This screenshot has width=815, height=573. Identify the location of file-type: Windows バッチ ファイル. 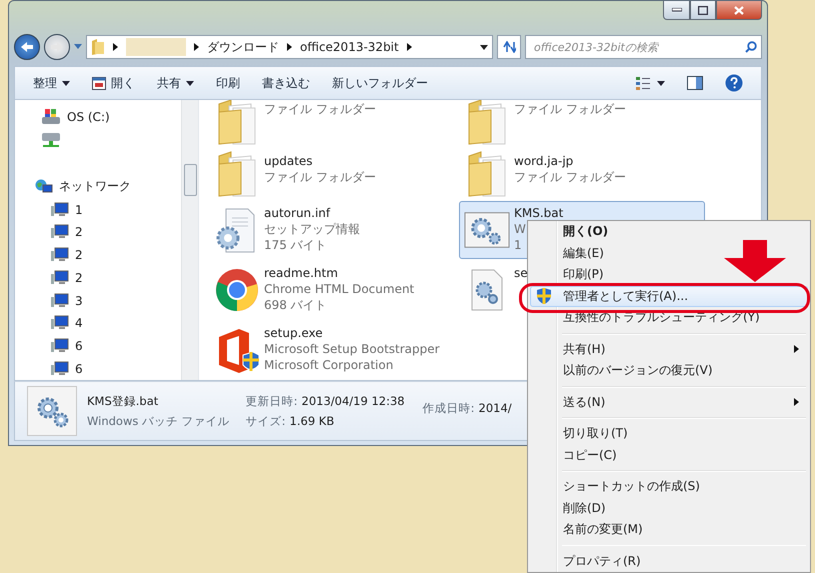
(158, 421).